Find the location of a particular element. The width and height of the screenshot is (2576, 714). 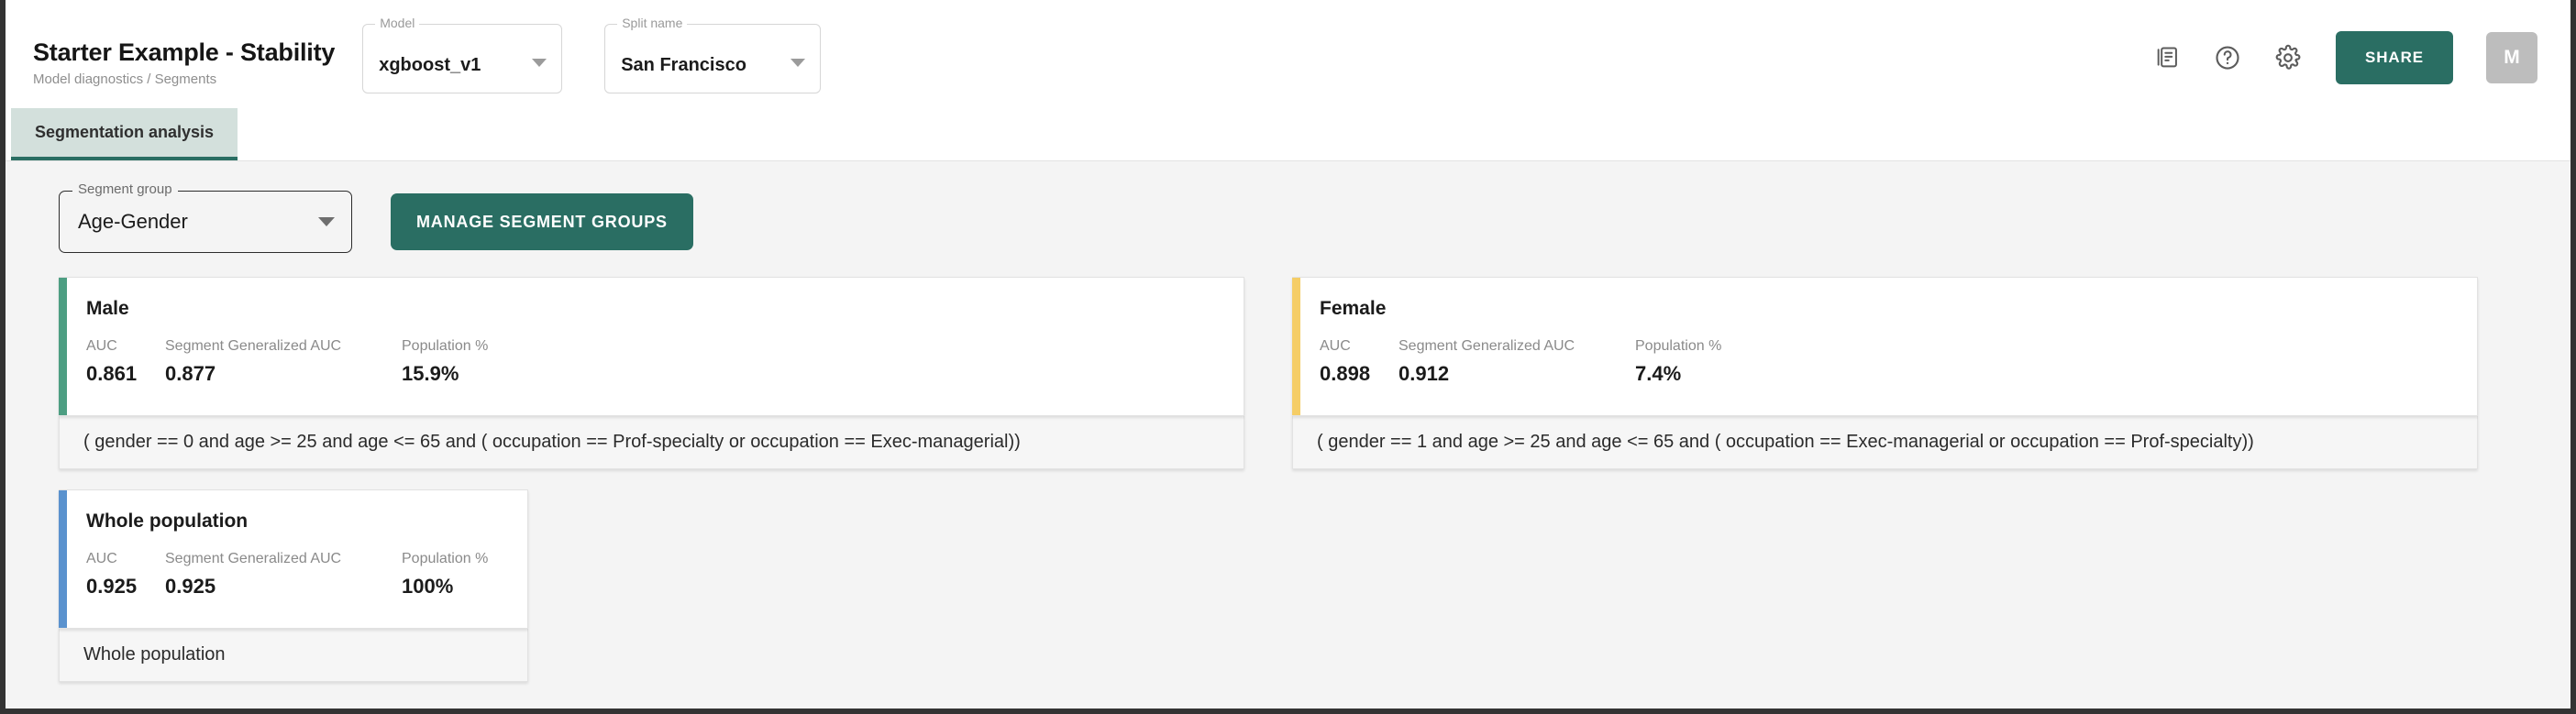

tab-label: Segmentation analysis is located at coordinates (125, 132).